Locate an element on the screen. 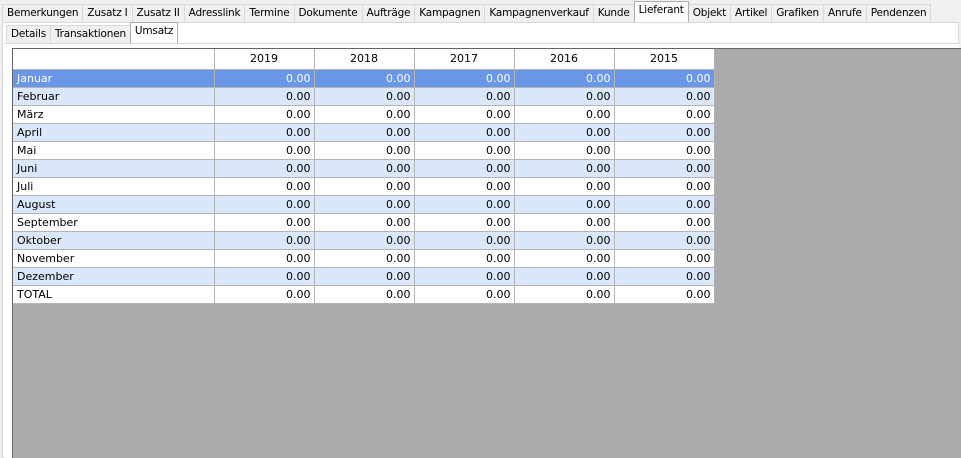 This screenshot has width=961, height=458. subtab-transaktionen: Transaktionen is located at coordinates (90, 34).